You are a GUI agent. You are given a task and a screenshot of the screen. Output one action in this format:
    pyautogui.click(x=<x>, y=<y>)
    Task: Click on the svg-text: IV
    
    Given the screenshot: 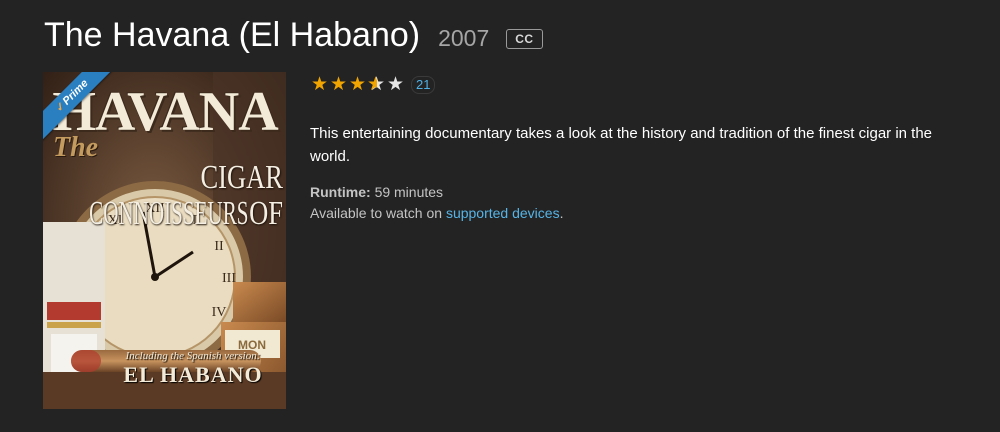 What is the action you would take?
    pyautogui.click(x=219, y=312)
    